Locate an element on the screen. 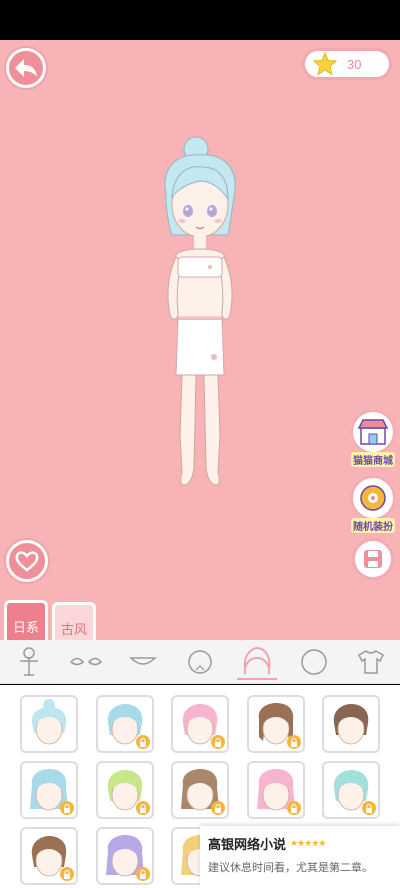 This screenshot has height=888, width=400. category-body is located at coordinates (29, 662).